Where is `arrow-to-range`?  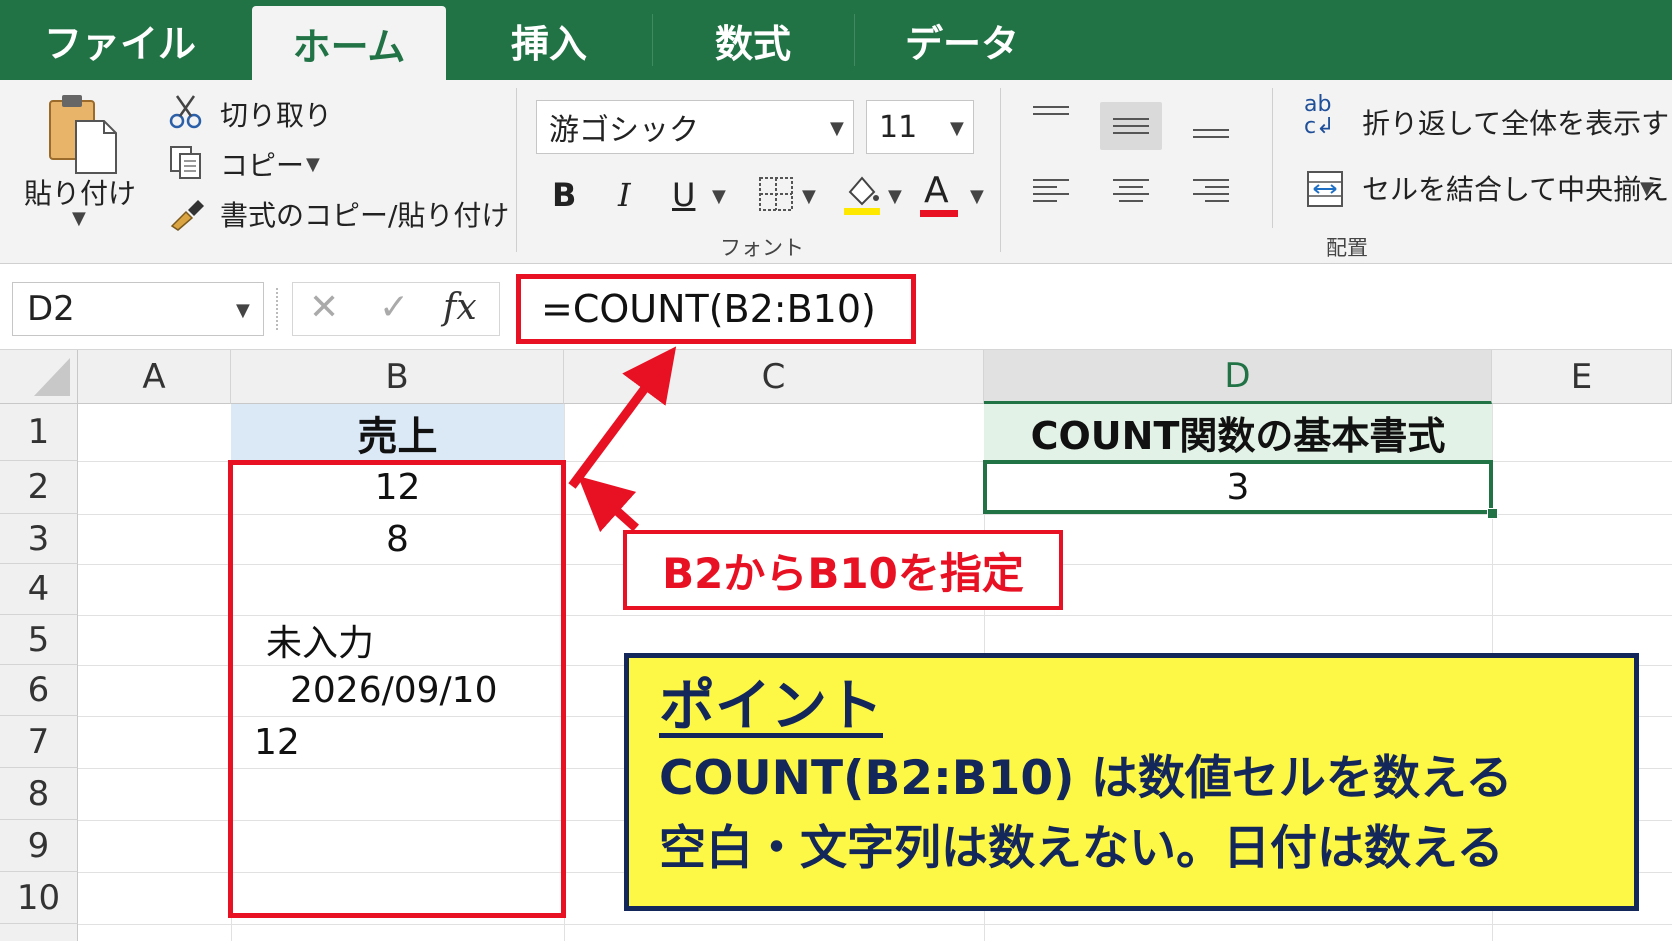
arrow-to-range is located at coordinates (608, 504).